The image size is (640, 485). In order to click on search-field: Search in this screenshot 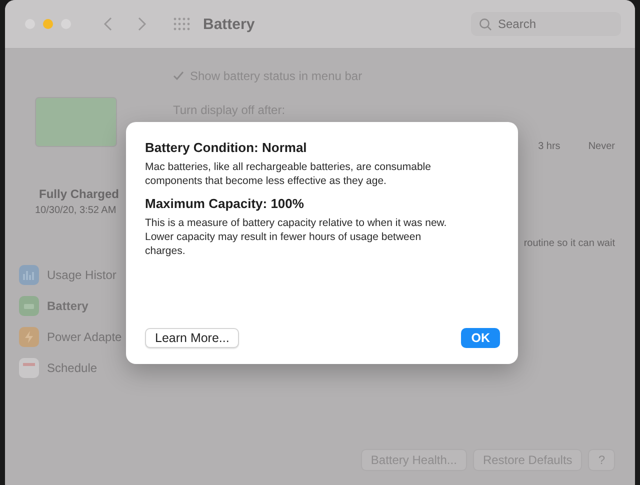, I will do `click(546, 24)`.